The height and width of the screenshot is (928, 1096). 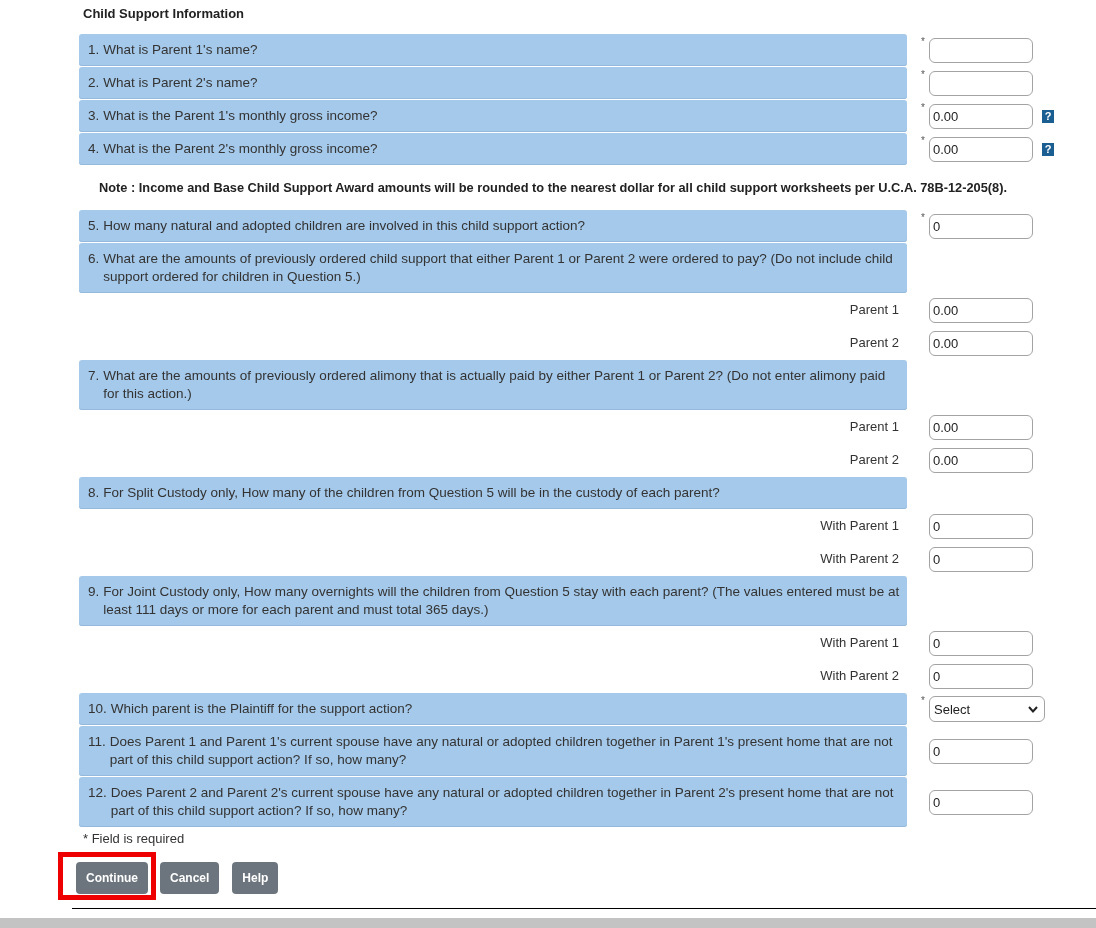 What do you see at coordinates (94, 226) in the screenshot?
I see `question-number: 5.` at bounding box center [94, 226].